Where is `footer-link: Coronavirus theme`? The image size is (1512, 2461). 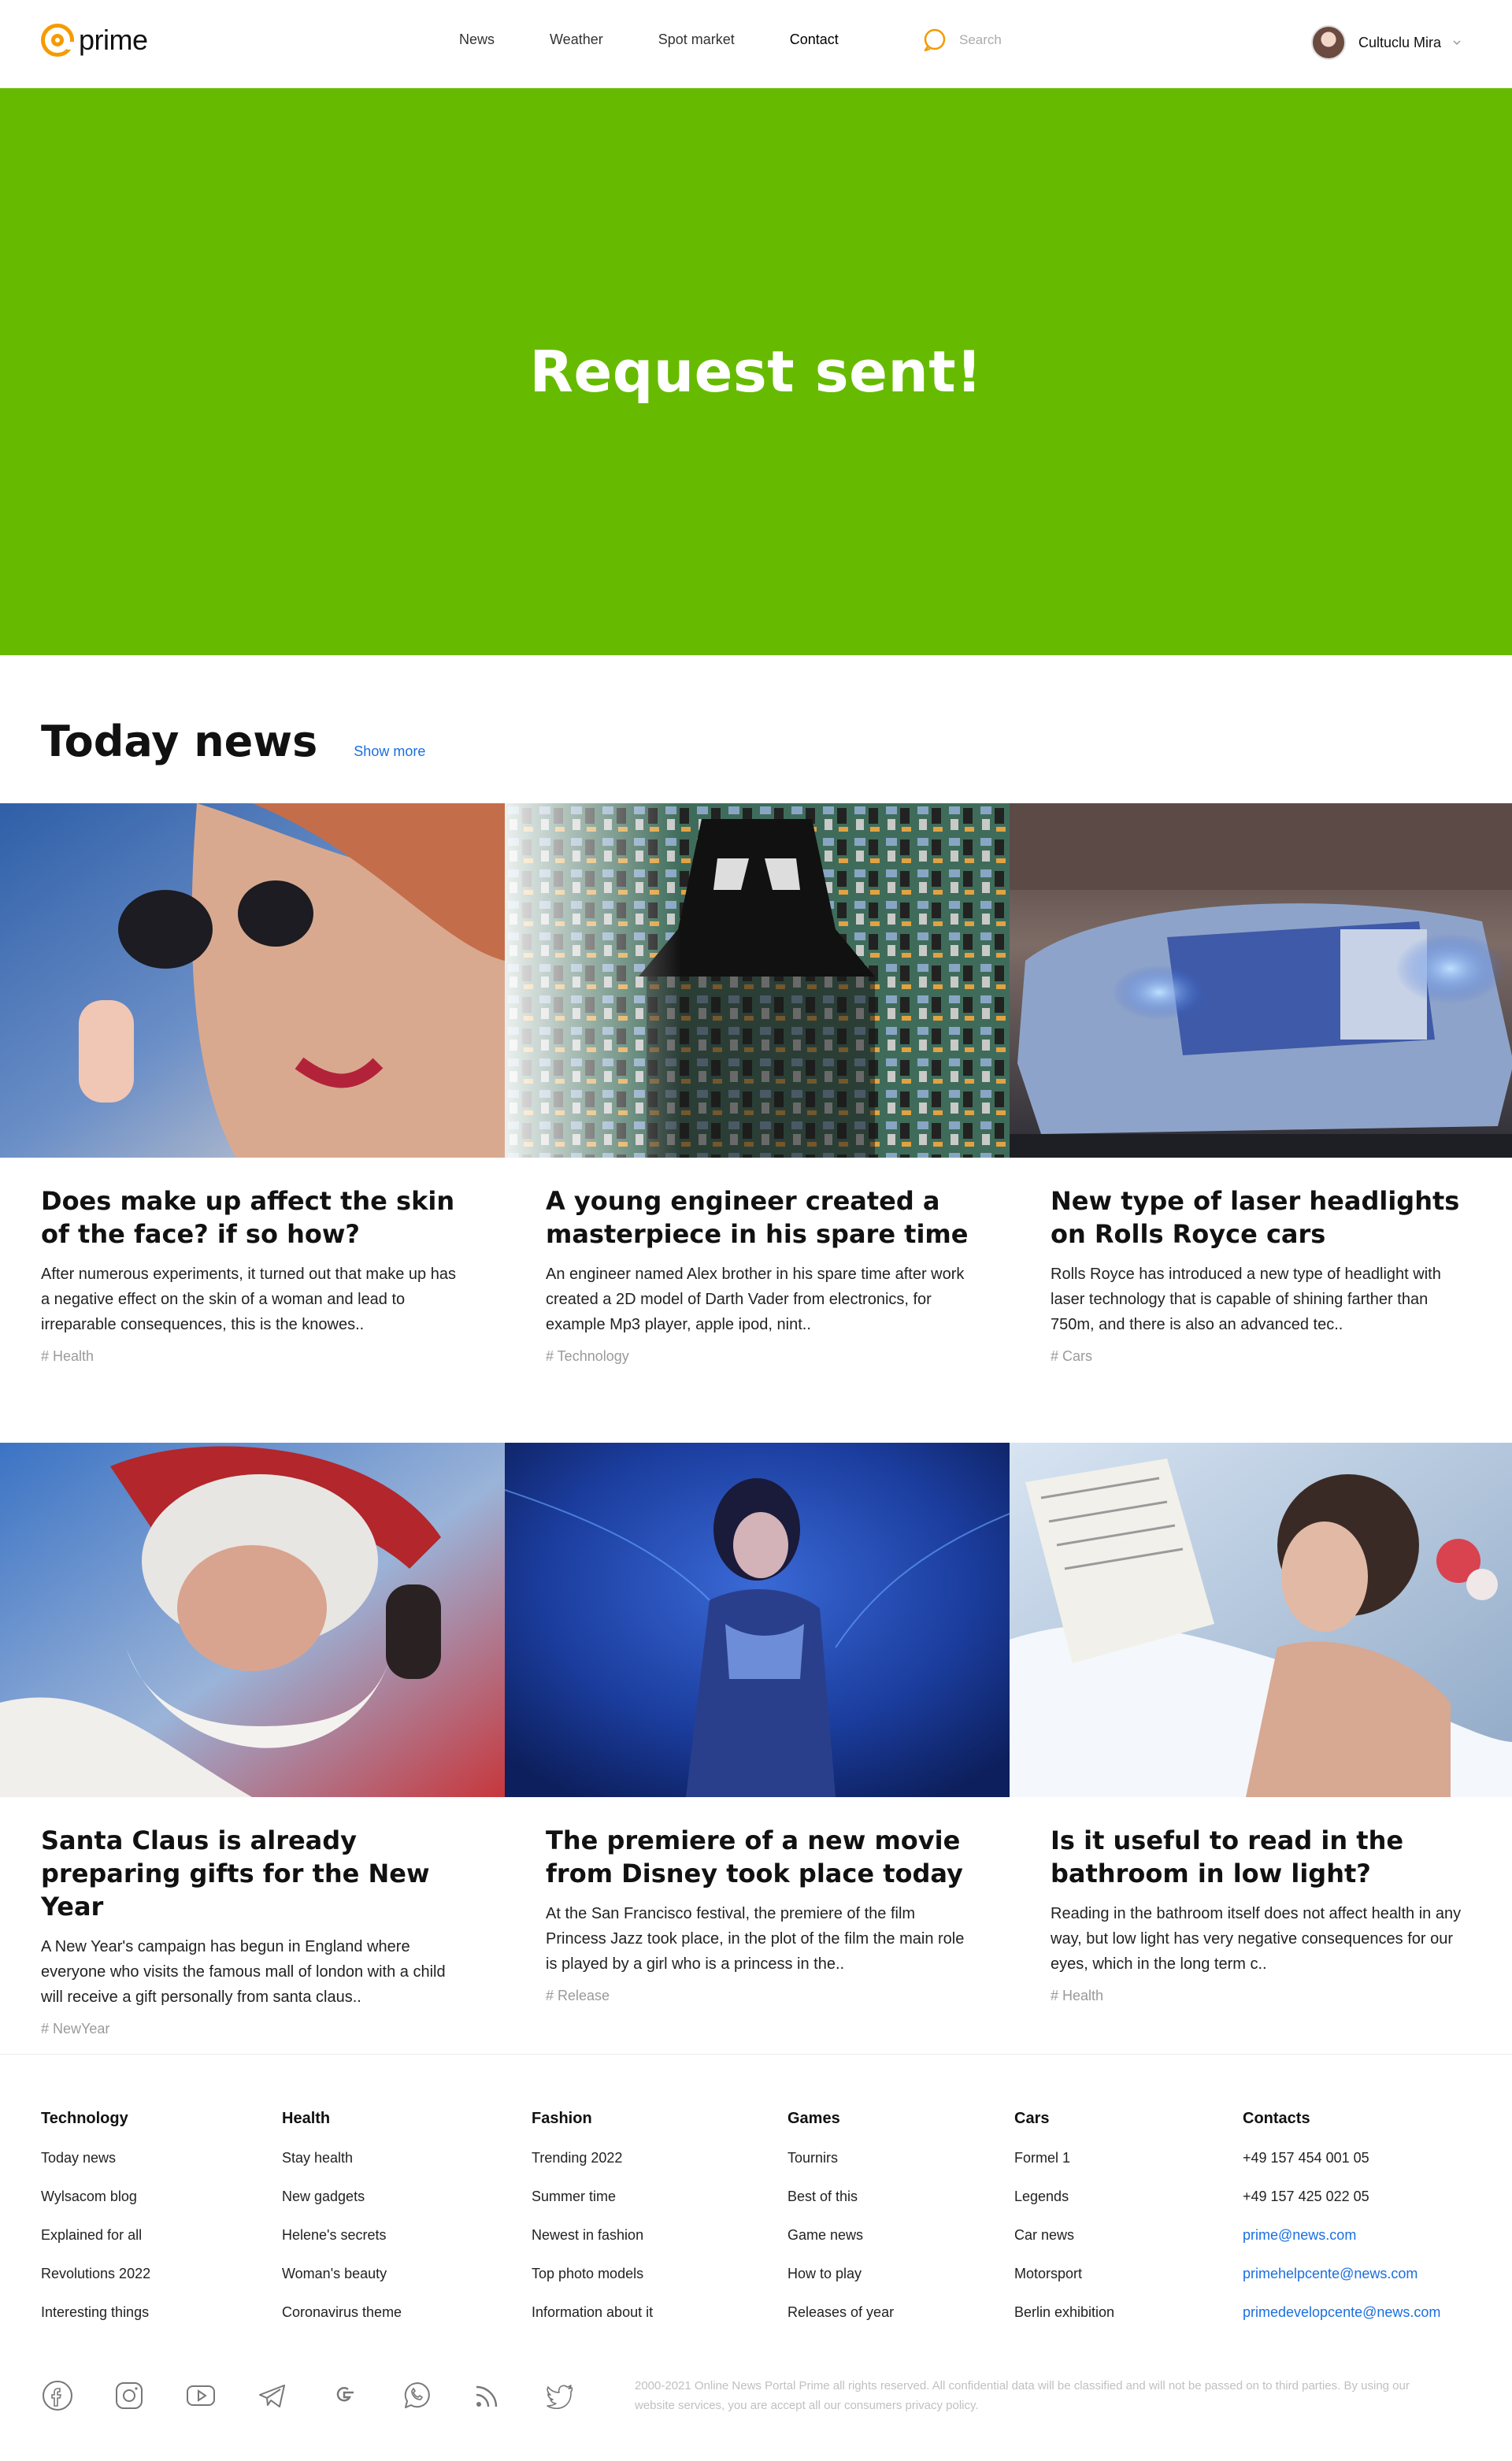 footer-link: Coronavirus theme is located at coordinates (342, 2312).